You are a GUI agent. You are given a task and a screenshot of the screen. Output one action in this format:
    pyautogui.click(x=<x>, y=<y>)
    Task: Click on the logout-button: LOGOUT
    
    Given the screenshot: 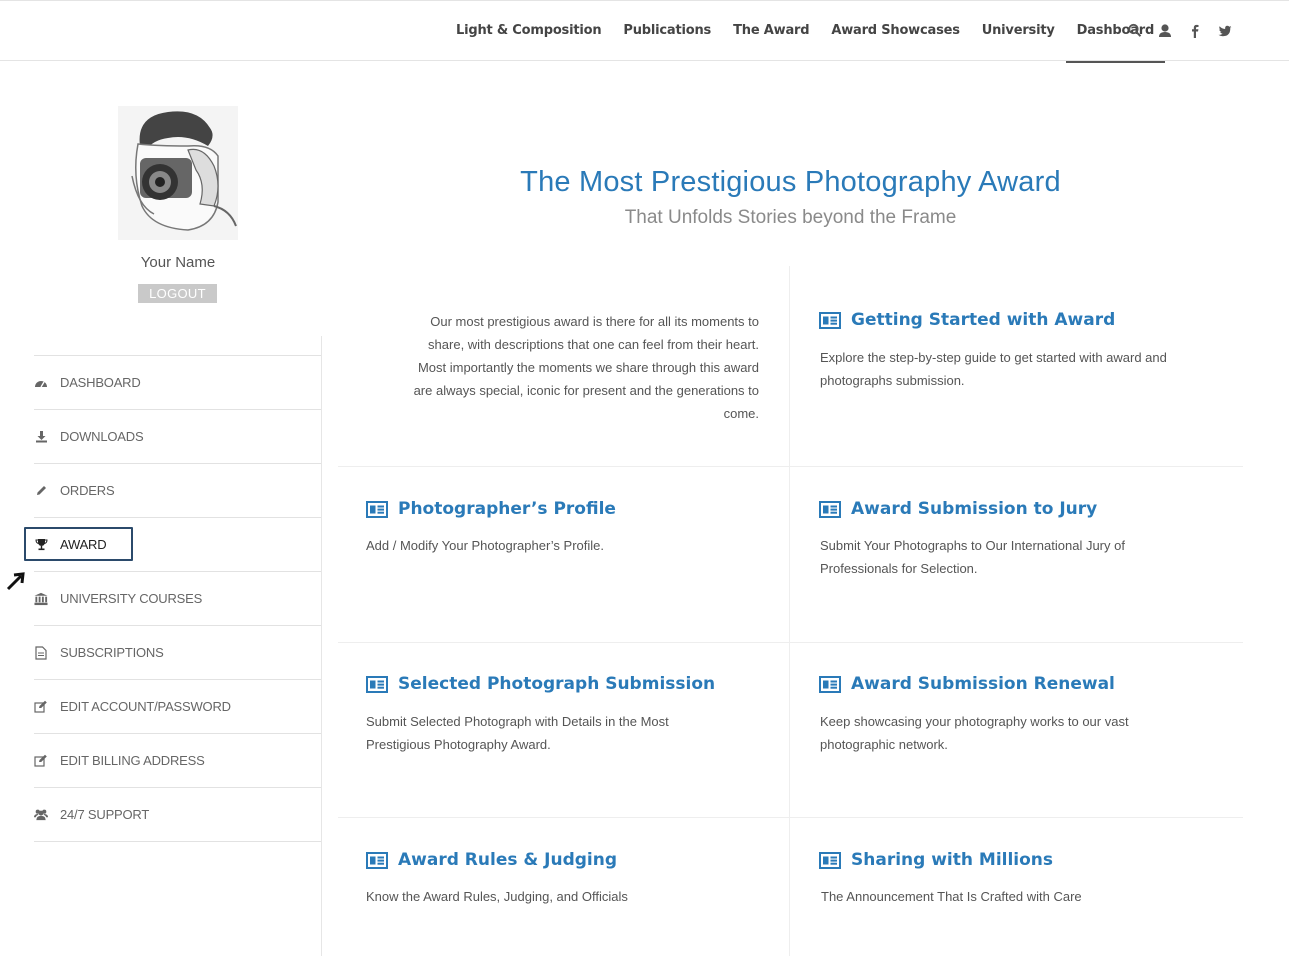 What is the action you would take?
    pyautogui.click(x=177, y=293)
    